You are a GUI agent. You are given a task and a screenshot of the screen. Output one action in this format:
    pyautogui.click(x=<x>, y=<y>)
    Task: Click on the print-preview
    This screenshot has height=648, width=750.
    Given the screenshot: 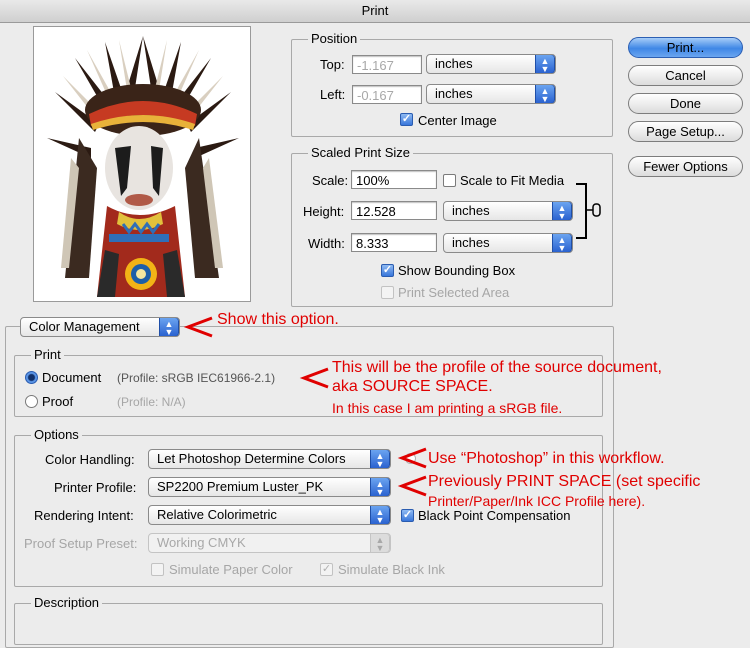 What is the action you would take?
    pyautogui.click(x=142, y=164)
    